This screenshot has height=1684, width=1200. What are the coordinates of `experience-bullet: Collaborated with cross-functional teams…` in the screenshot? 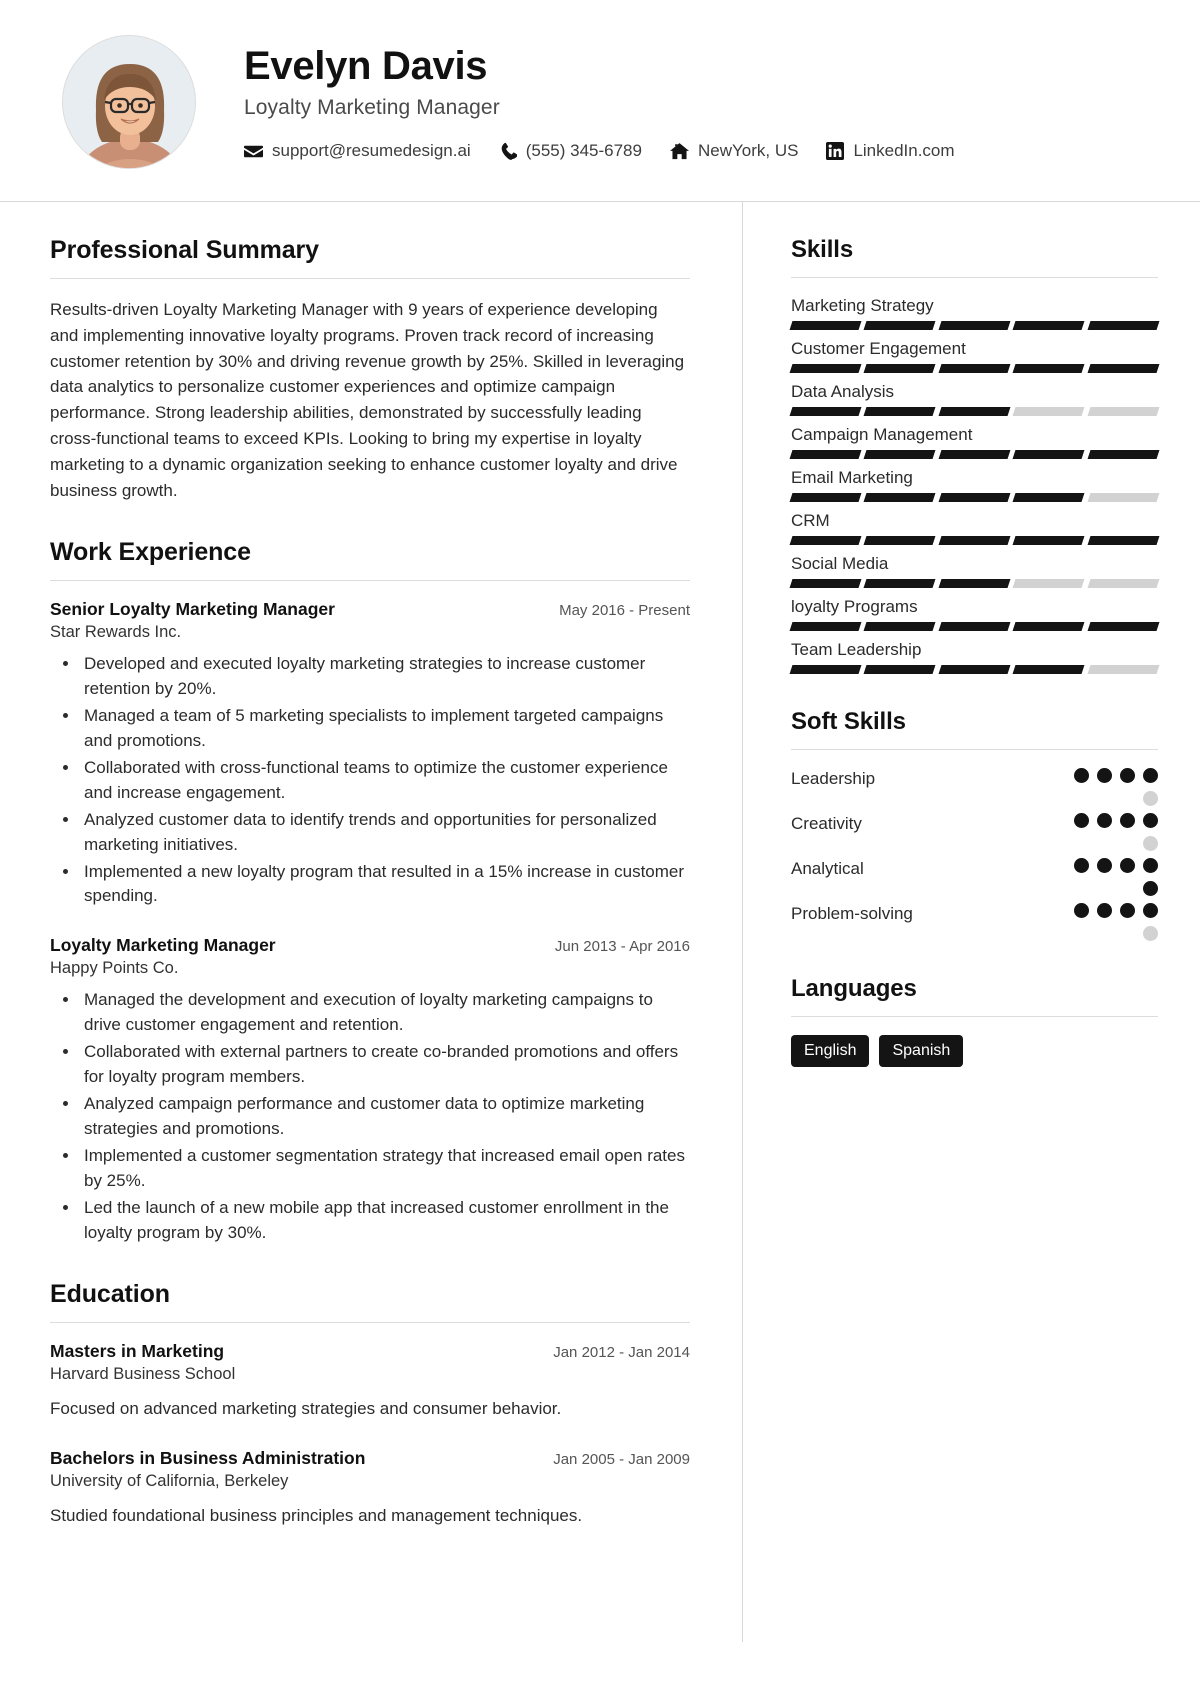 It's located at (385, 781).